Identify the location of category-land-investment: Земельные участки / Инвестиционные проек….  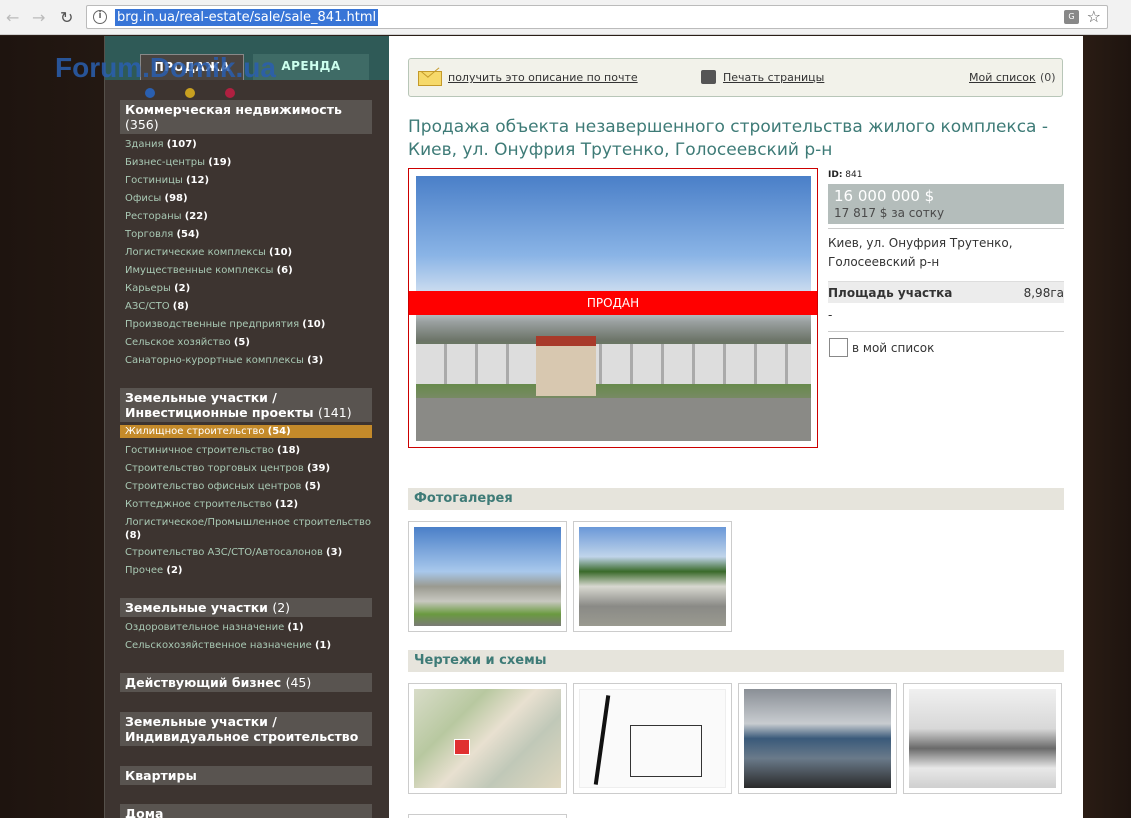
(246, 405).